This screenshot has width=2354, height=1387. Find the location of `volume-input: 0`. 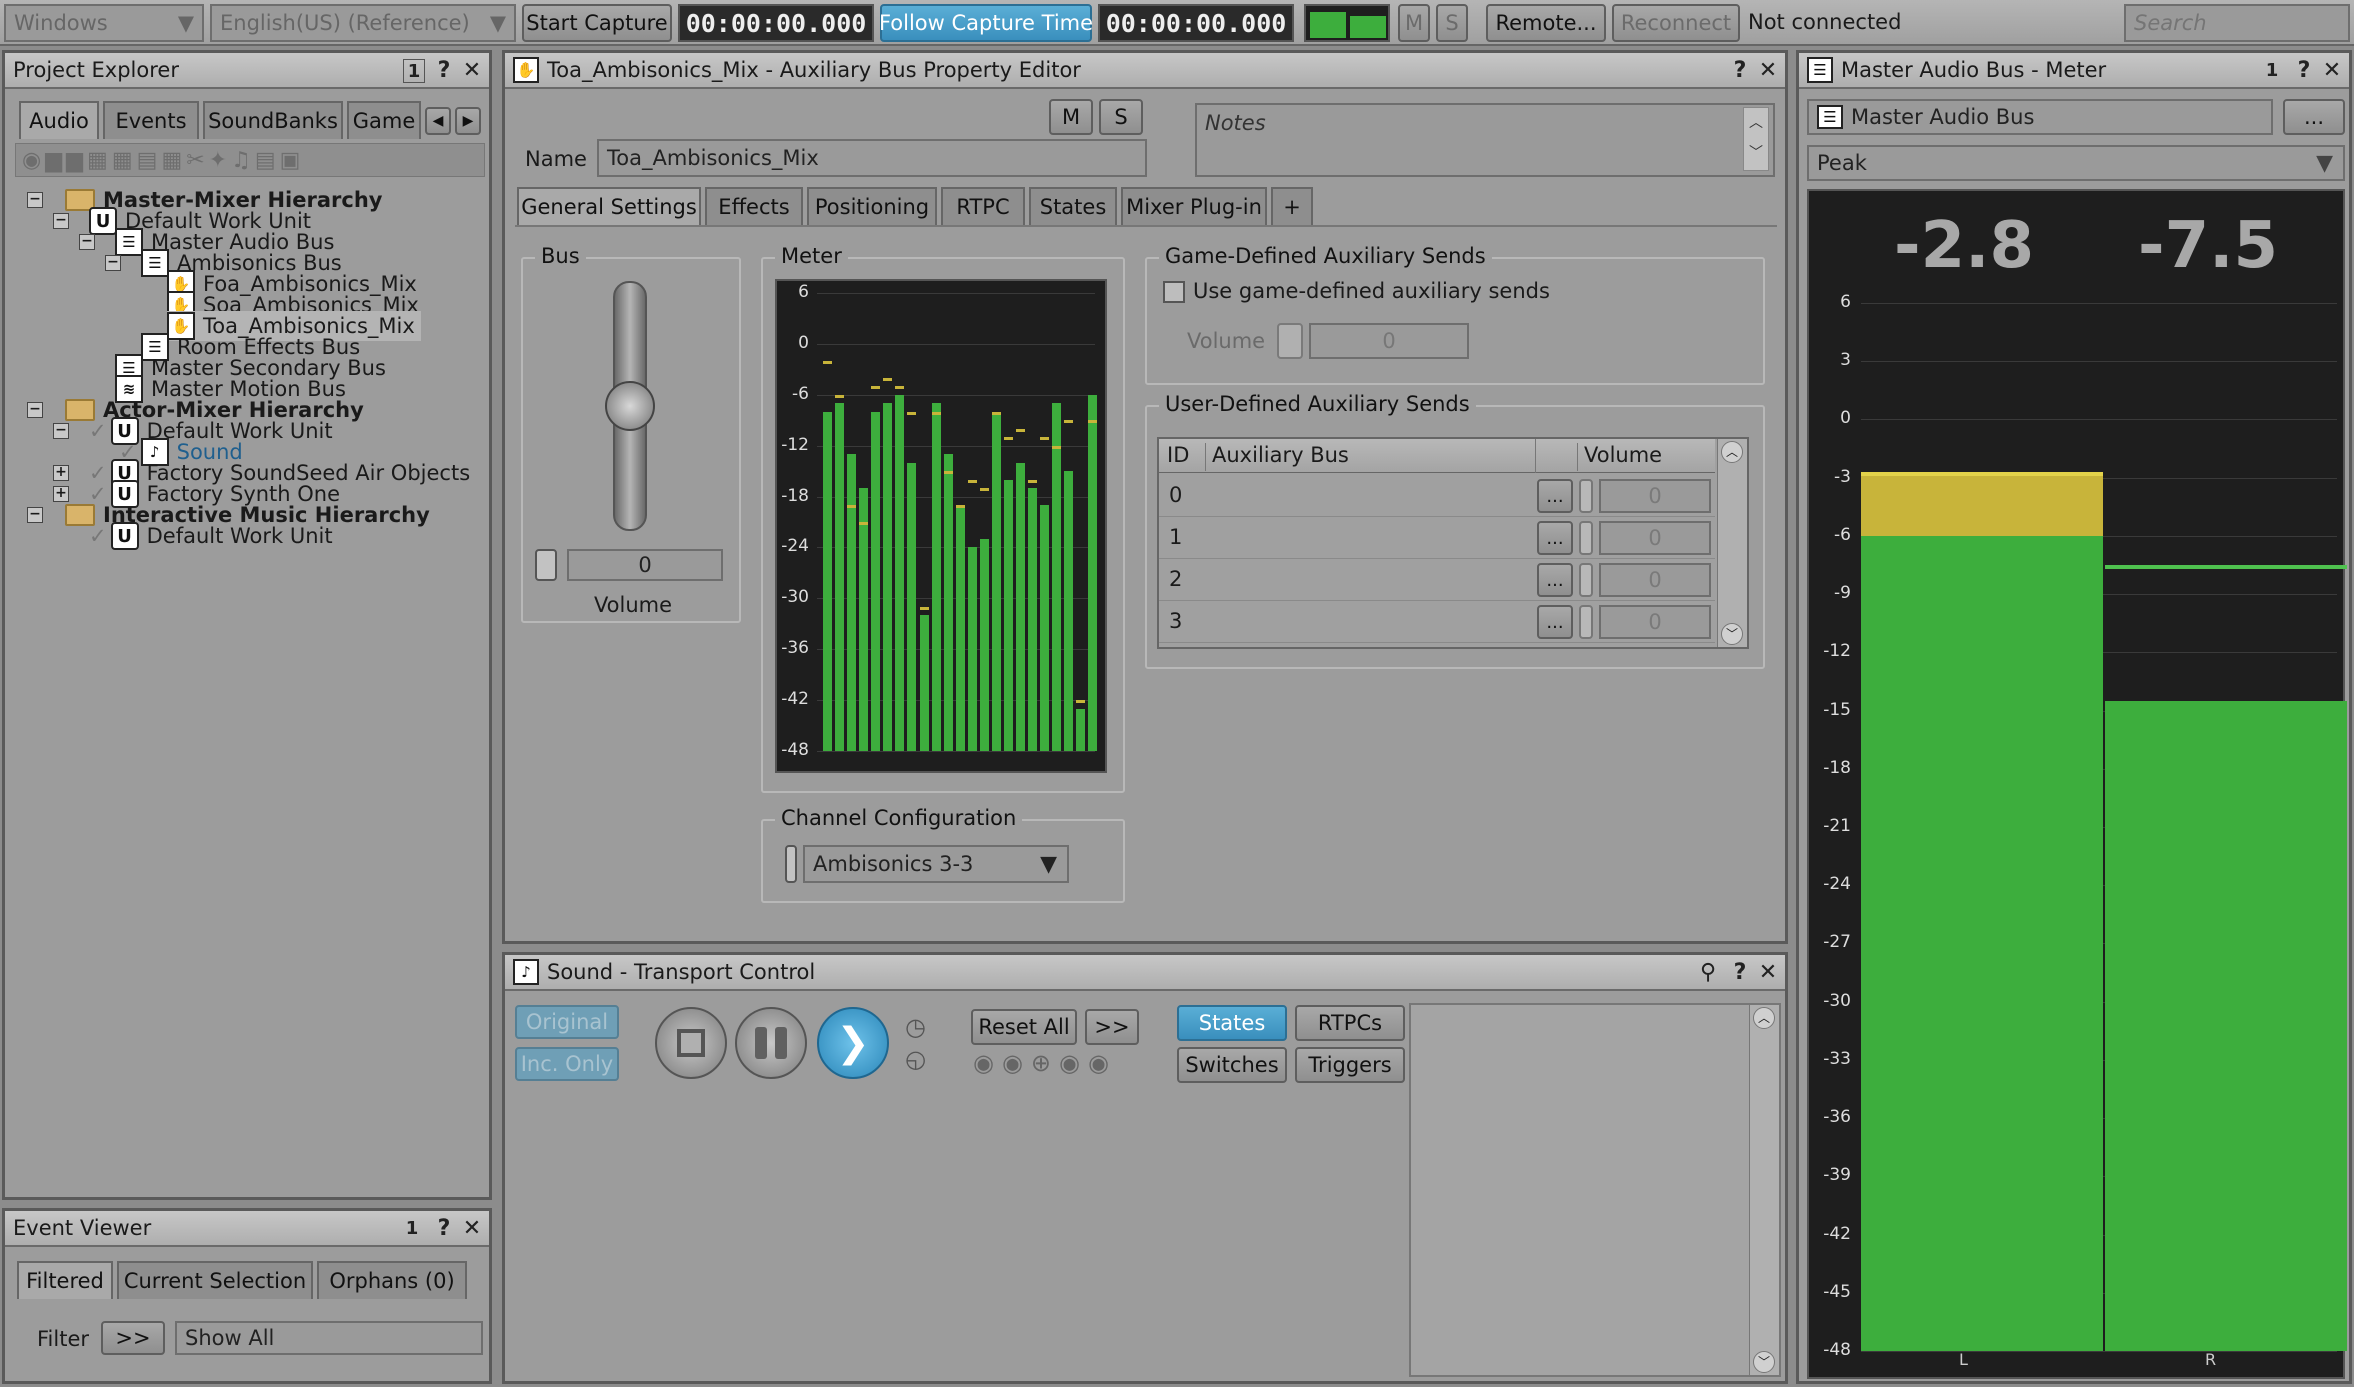

volume-input: 0 is located at coordinates (645, 565).